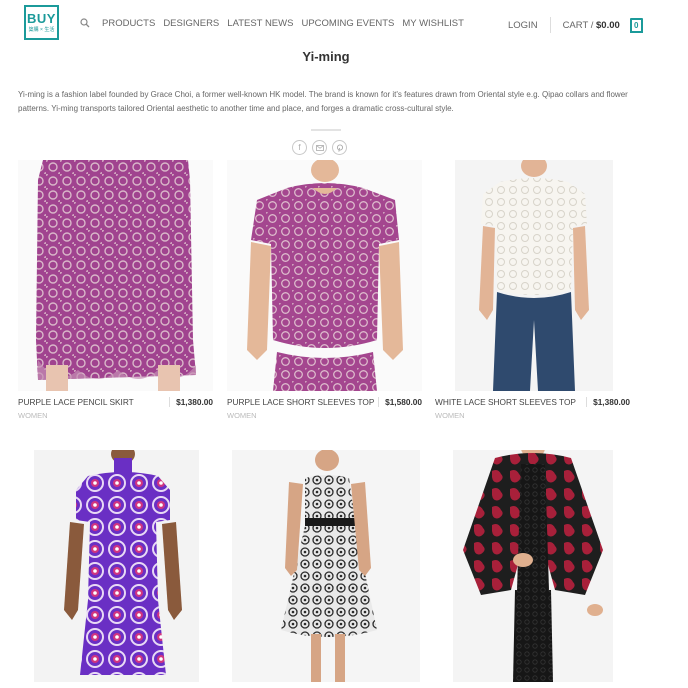 This screenshot has width=688, height=688. What do you see at coordinates (85, 23) in the screenshot?
I see `search-icon` at bounding box center [85, 23].